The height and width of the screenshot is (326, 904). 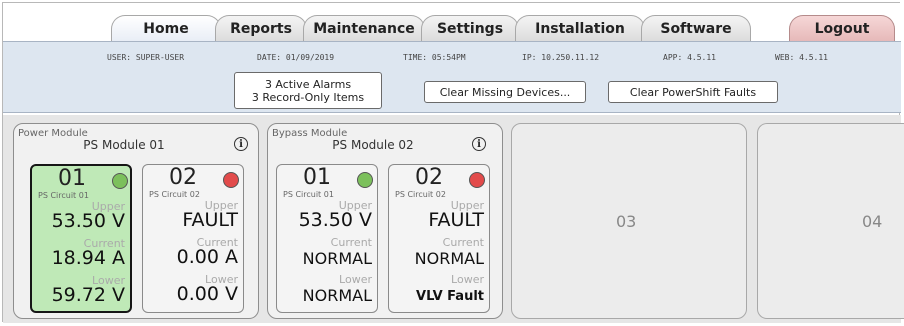 What do you see at coordinates (207, 257) in the screenshot?
I see `current-value: 0.00 A` at bounding box center [207, 257].